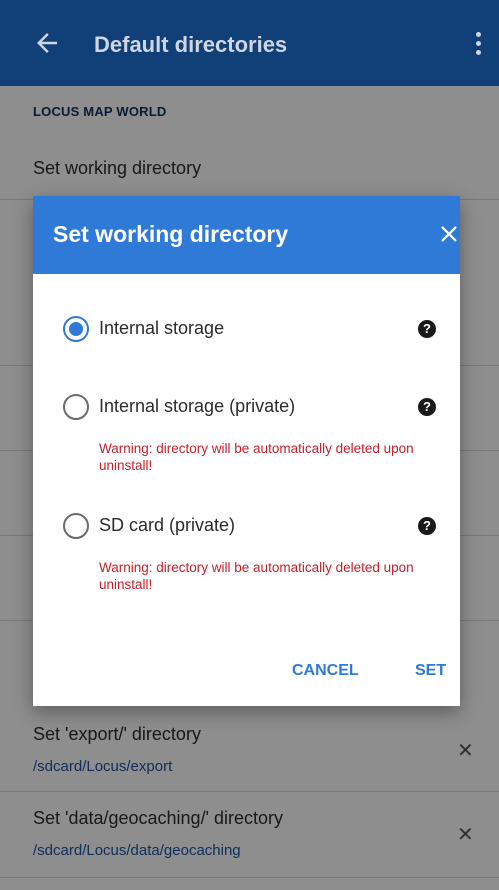 This screenshot has width=499, height=890. I want to click on option-label: SD card (private), so click(167, 525).